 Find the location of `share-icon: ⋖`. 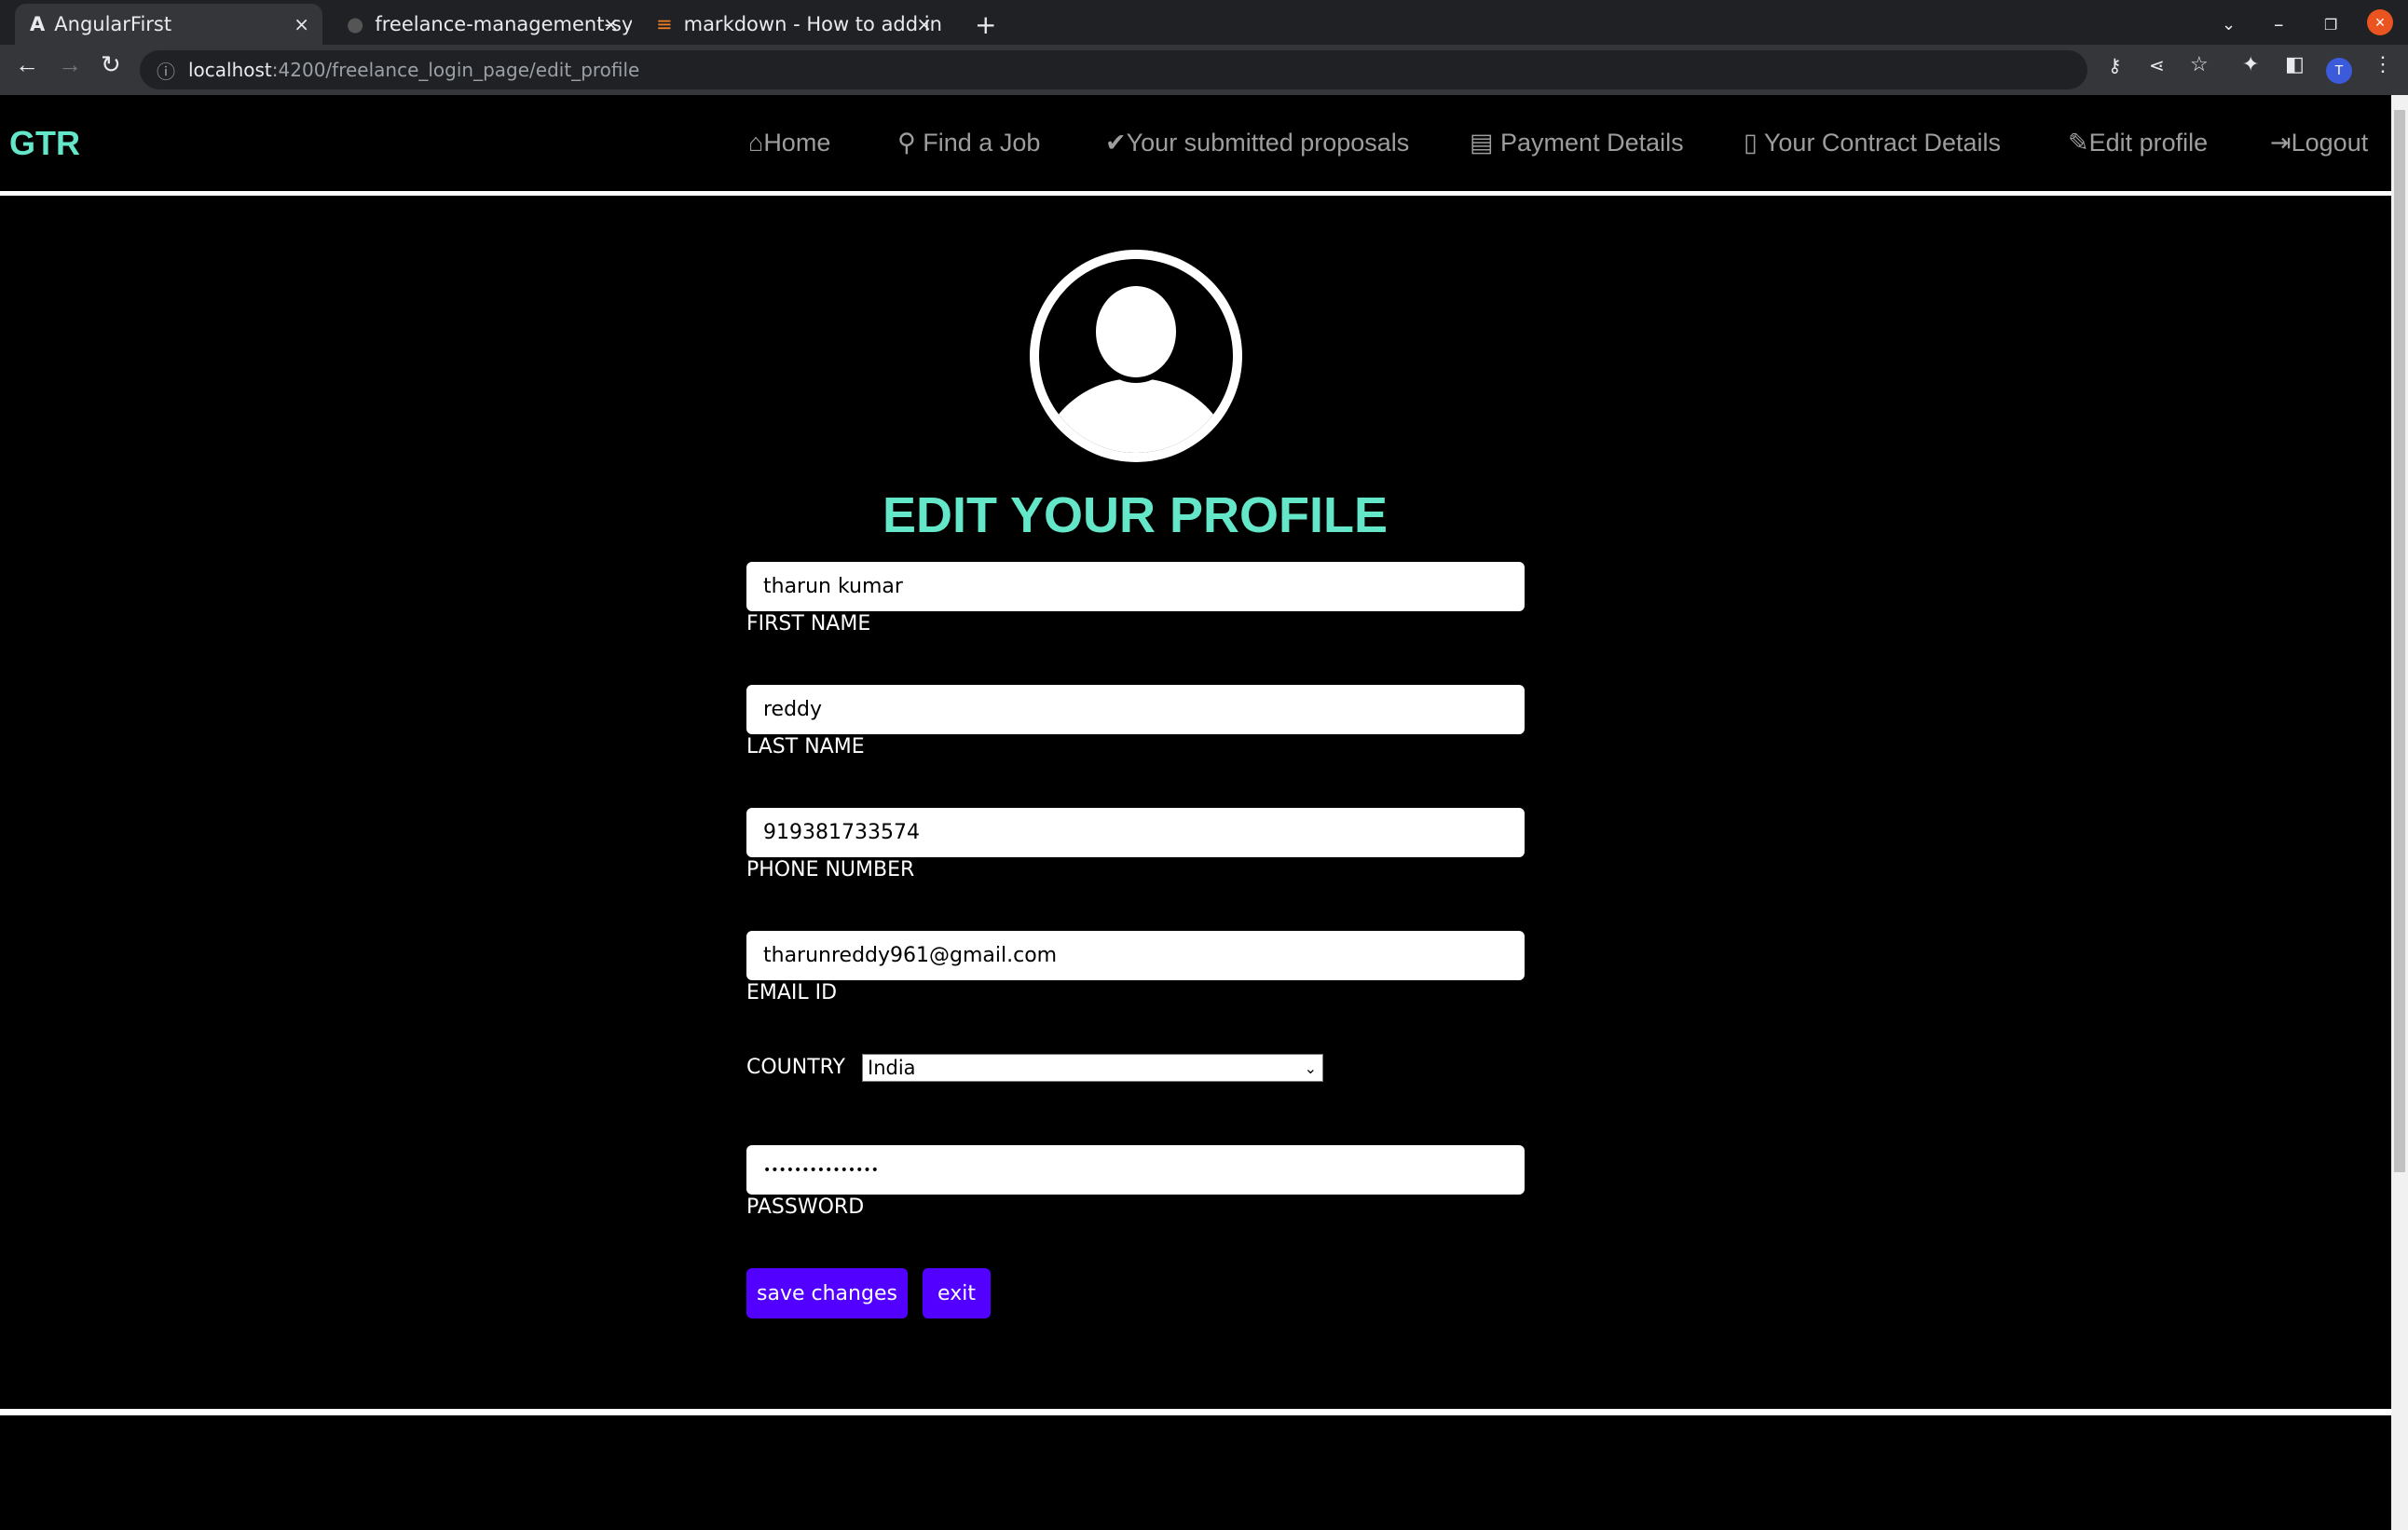

share-icon: ⋖ is located at coordinates (2157, 65).